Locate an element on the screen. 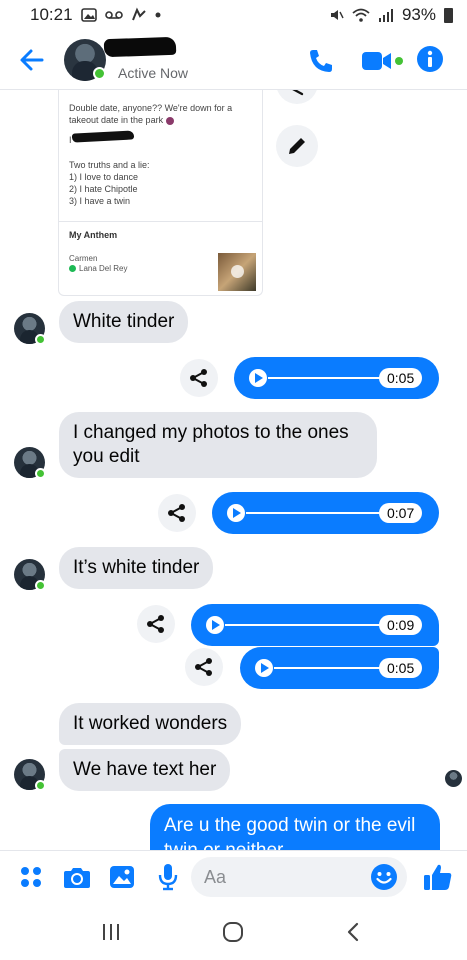  battery-percent: 93% is located at coordinates (418, 14).